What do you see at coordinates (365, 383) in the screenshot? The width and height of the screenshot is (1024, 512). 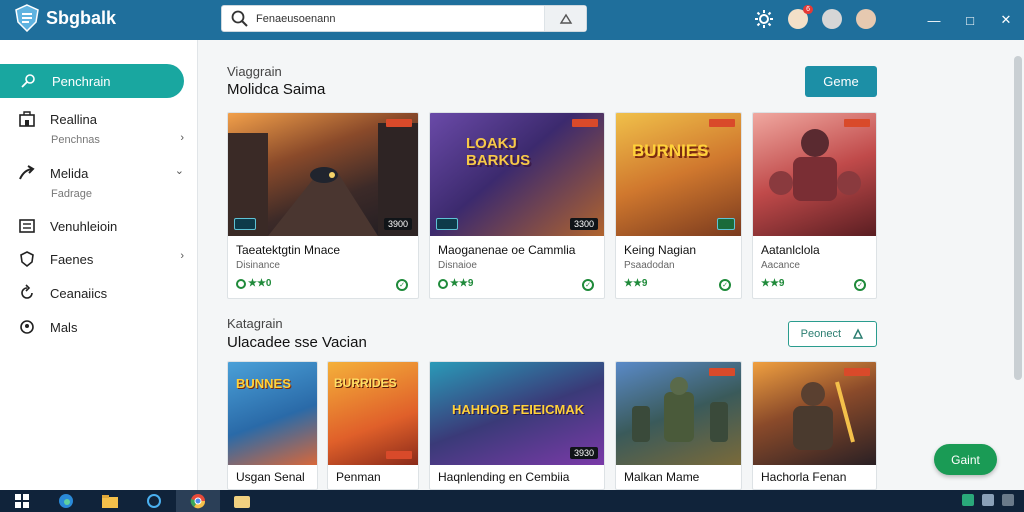 I see `game-art-title: BURRIDES` at bounding box center [365, 383].